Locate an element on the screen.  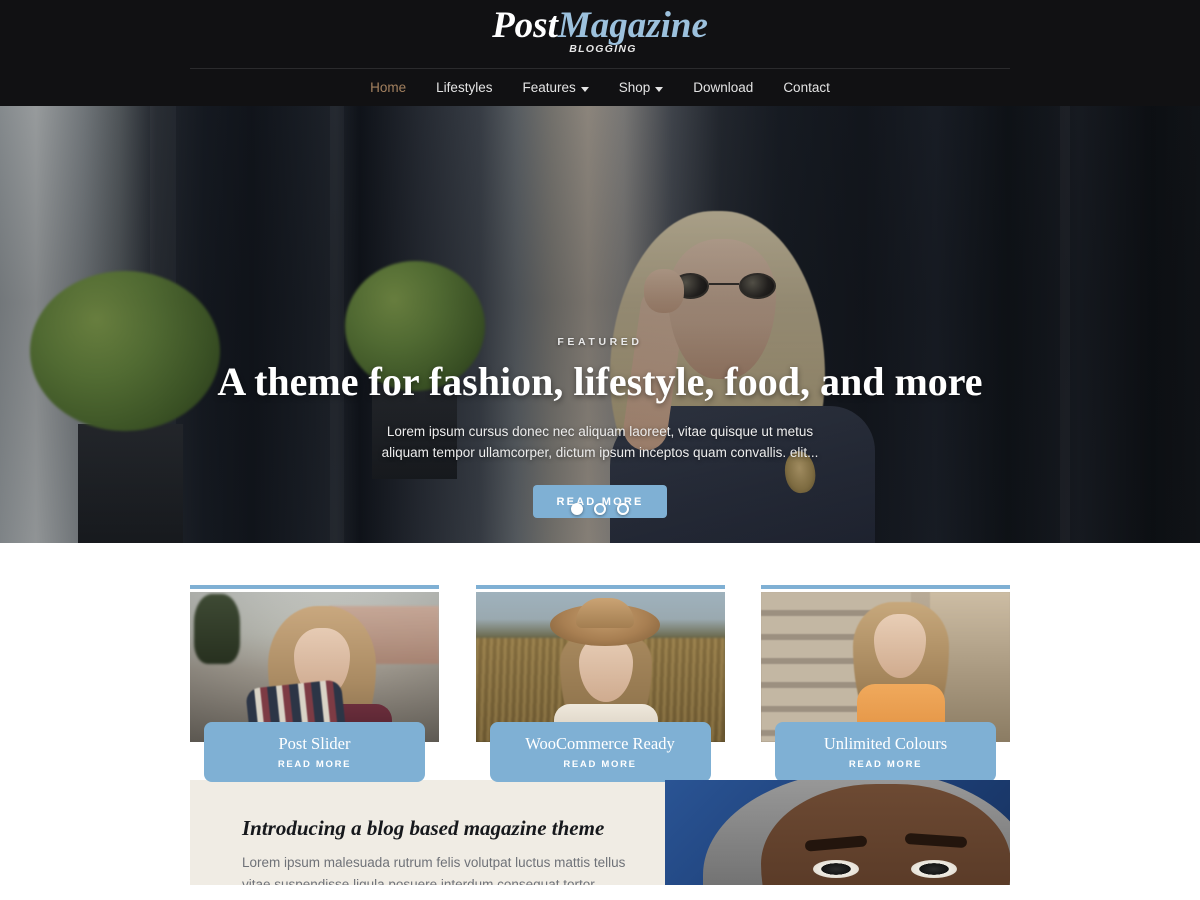
nav-item-shop: Shop is located at coordinates (641, 88).